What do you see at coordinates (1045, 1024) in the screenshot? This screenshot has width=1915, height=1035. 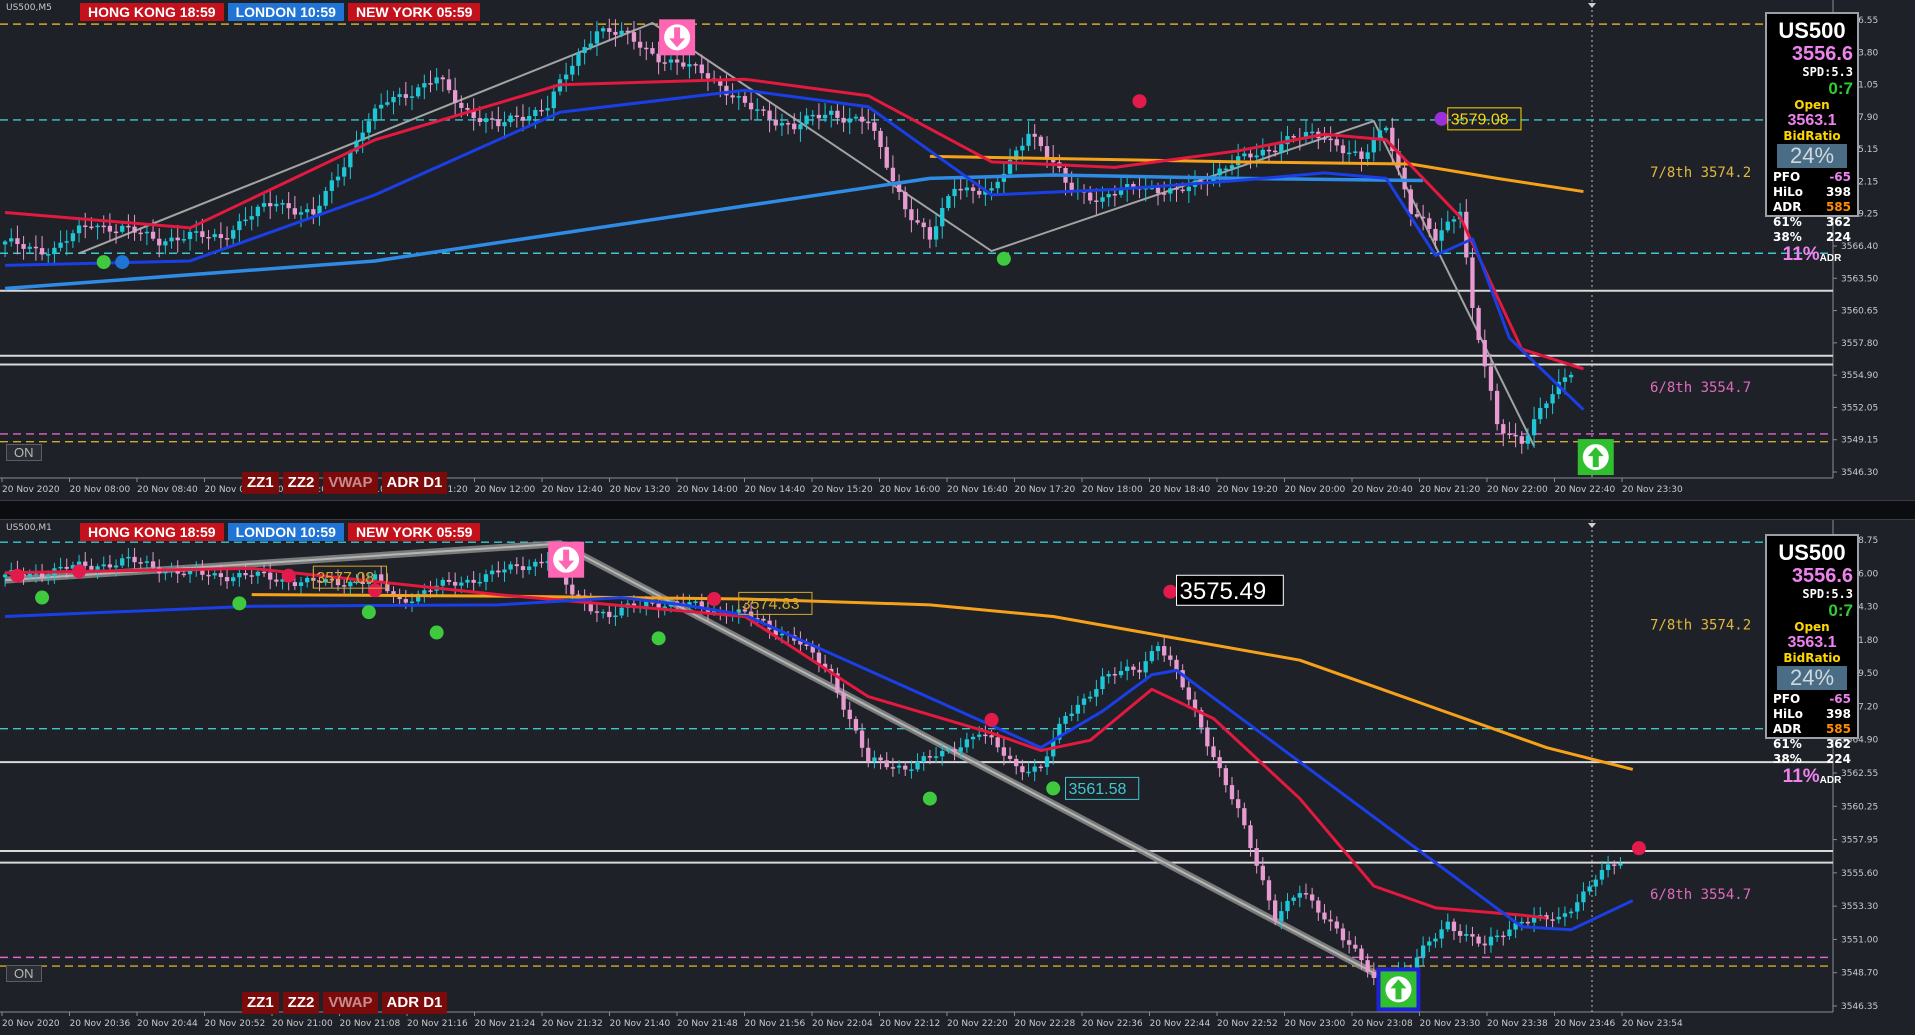 I see `x-tick-label: 20 Nov 22:28` at bounding box center [1045, 1024].